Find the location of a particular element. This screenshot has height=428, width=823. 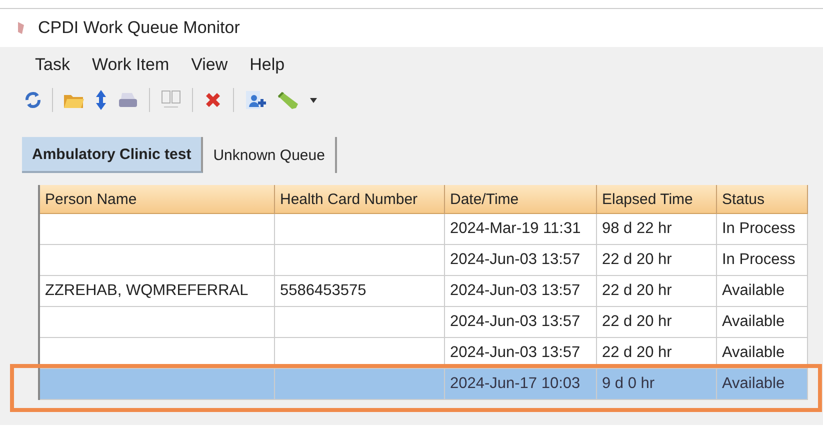

menu-item: Task is located at coordinates (52, 65).